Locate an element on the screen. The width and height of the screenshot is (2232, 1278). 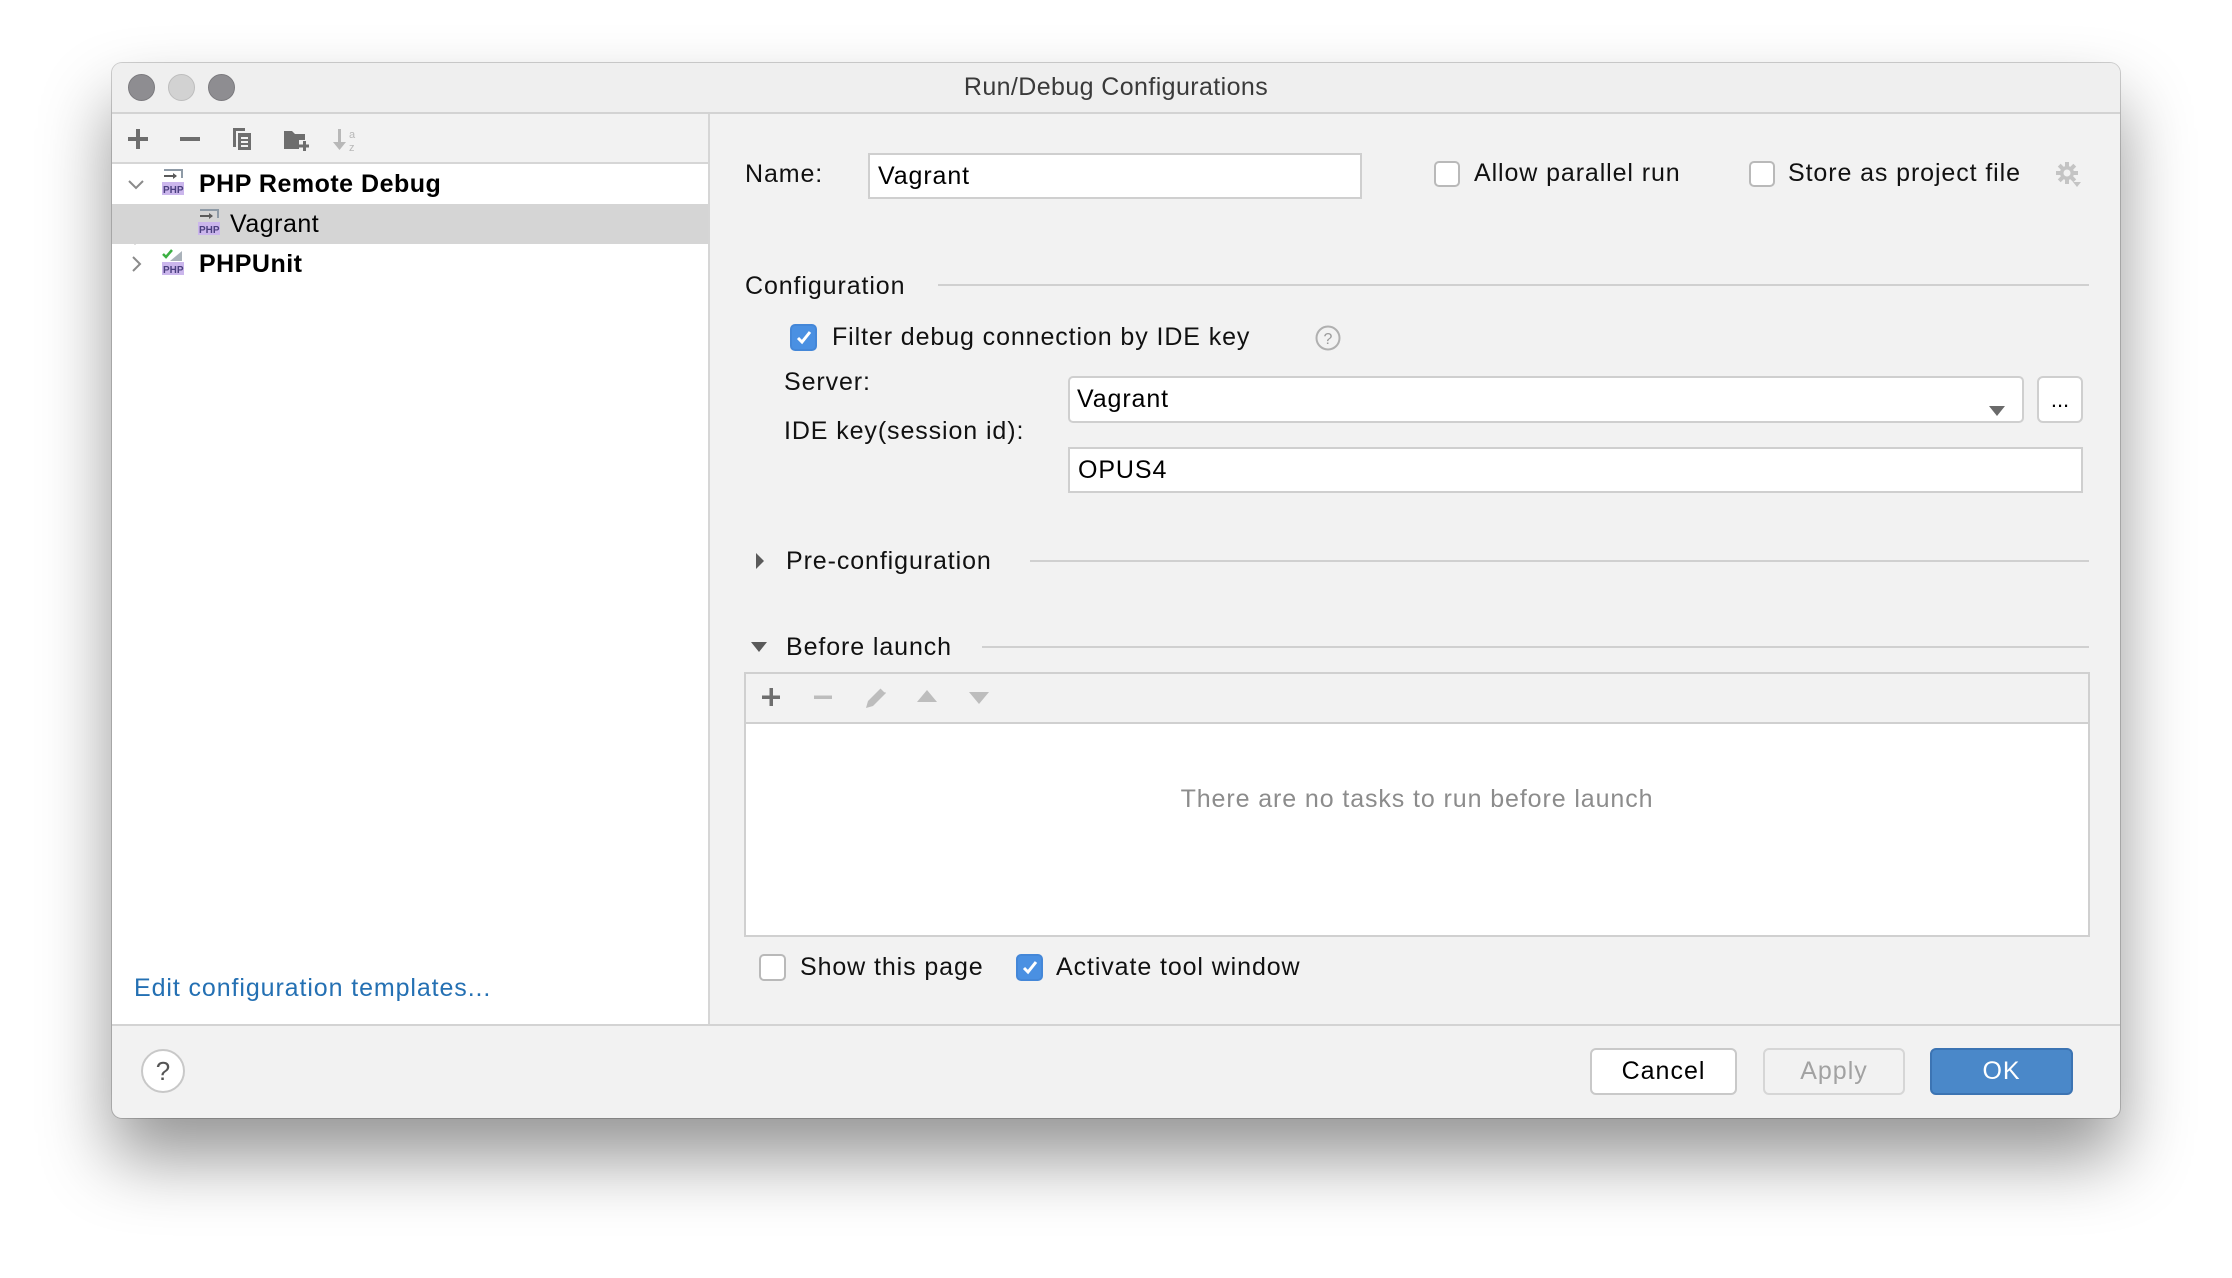
tree-item-label: PHPUnit is located at coordinates (251, 264).